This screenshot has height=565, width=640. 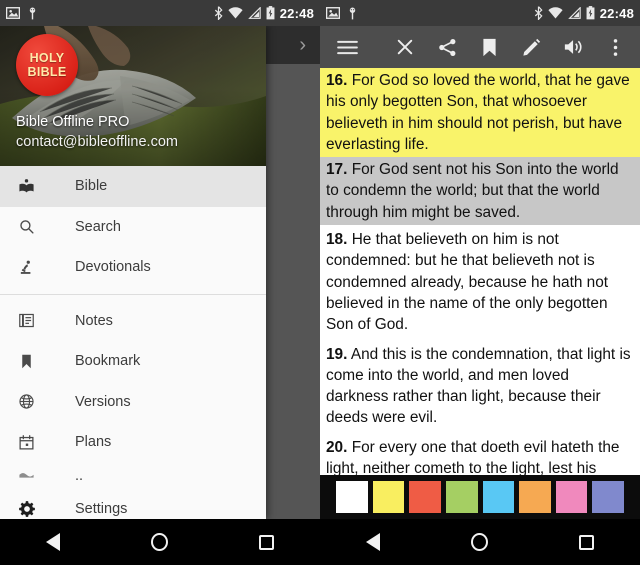 I want to click on notes-icon, so click(x=30, y=320).